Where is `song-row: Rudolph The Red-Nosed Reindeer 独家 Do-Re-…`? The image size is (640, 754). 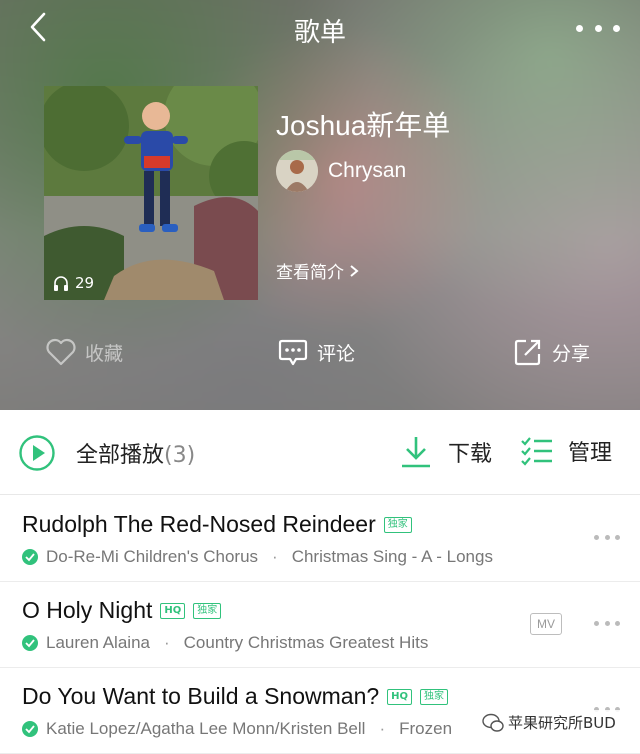
song-row: Rudolph The Red-Nosed Reindeer 独家 Do-Re-… is located at coordinates (320, 538).